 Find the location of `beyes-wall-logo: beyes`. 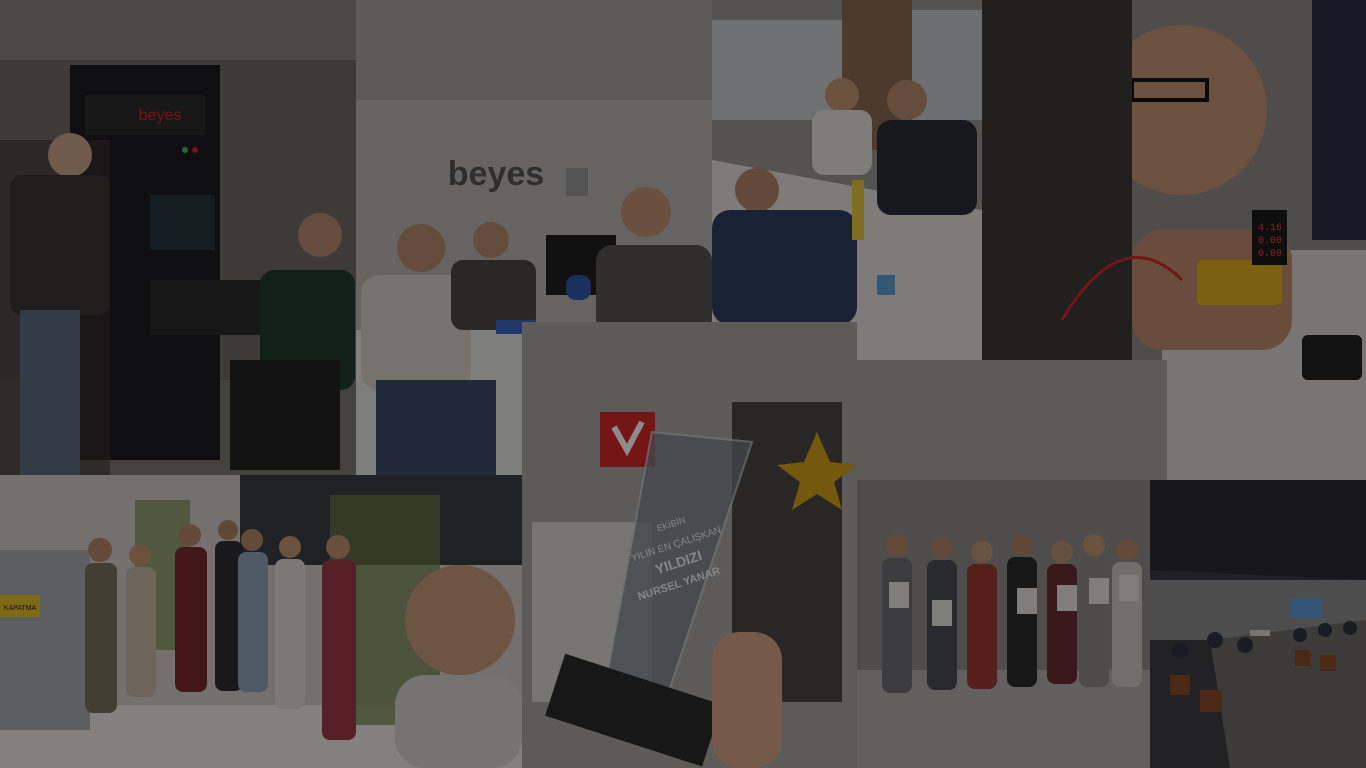

beyes-wall-logo: beyes is located at coordinates (496, 174).